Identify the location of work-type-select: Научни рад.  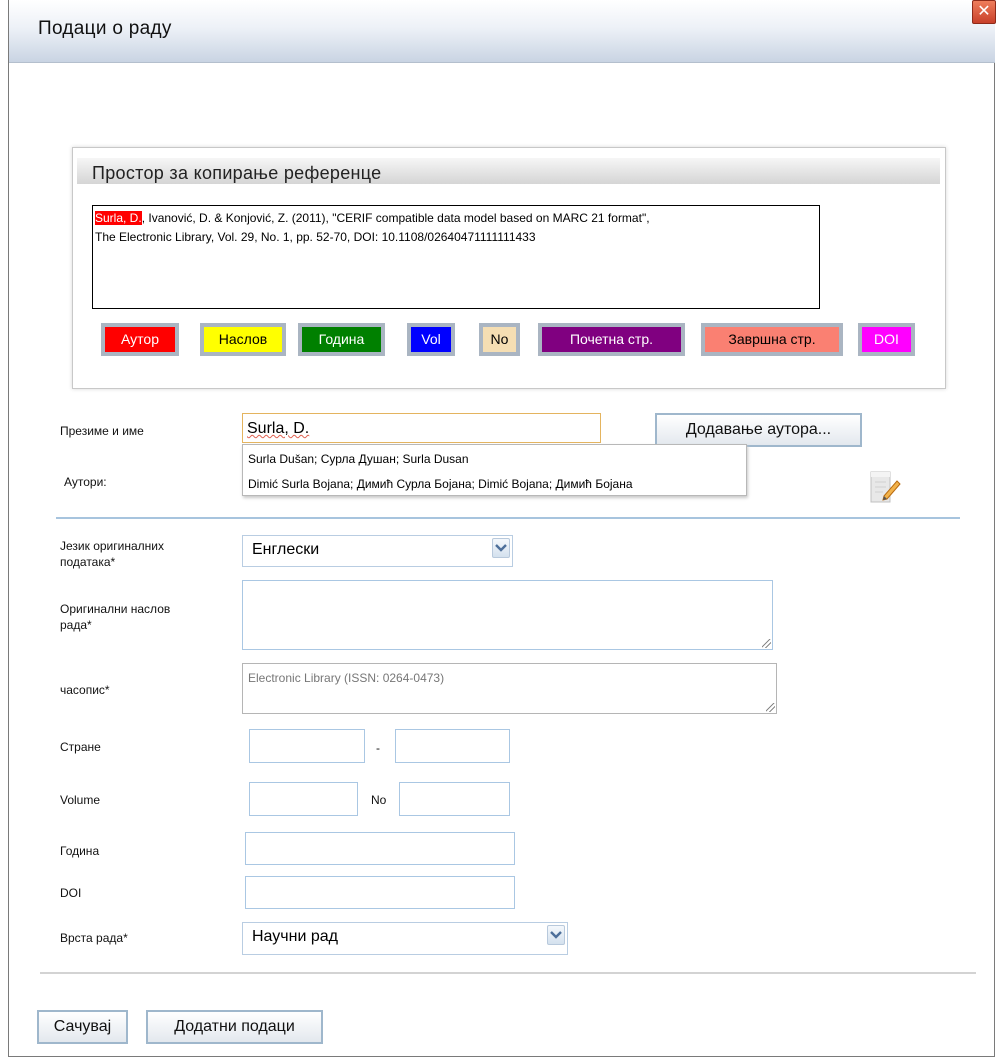
(405, 938).